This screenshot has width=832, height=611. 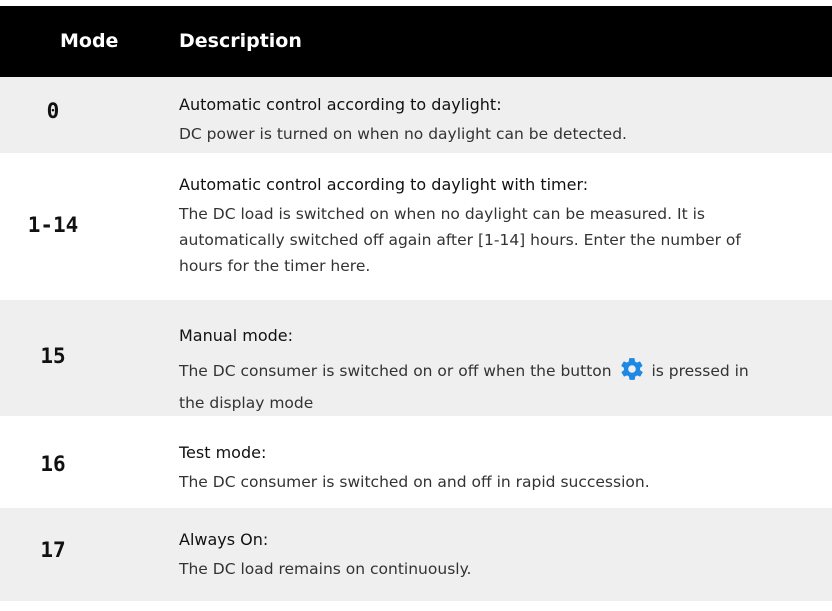 What do you see at coordinates (236, 335) in the screenshot?
I see `description-title: Manual mode:` at bounding box center [236, 335].